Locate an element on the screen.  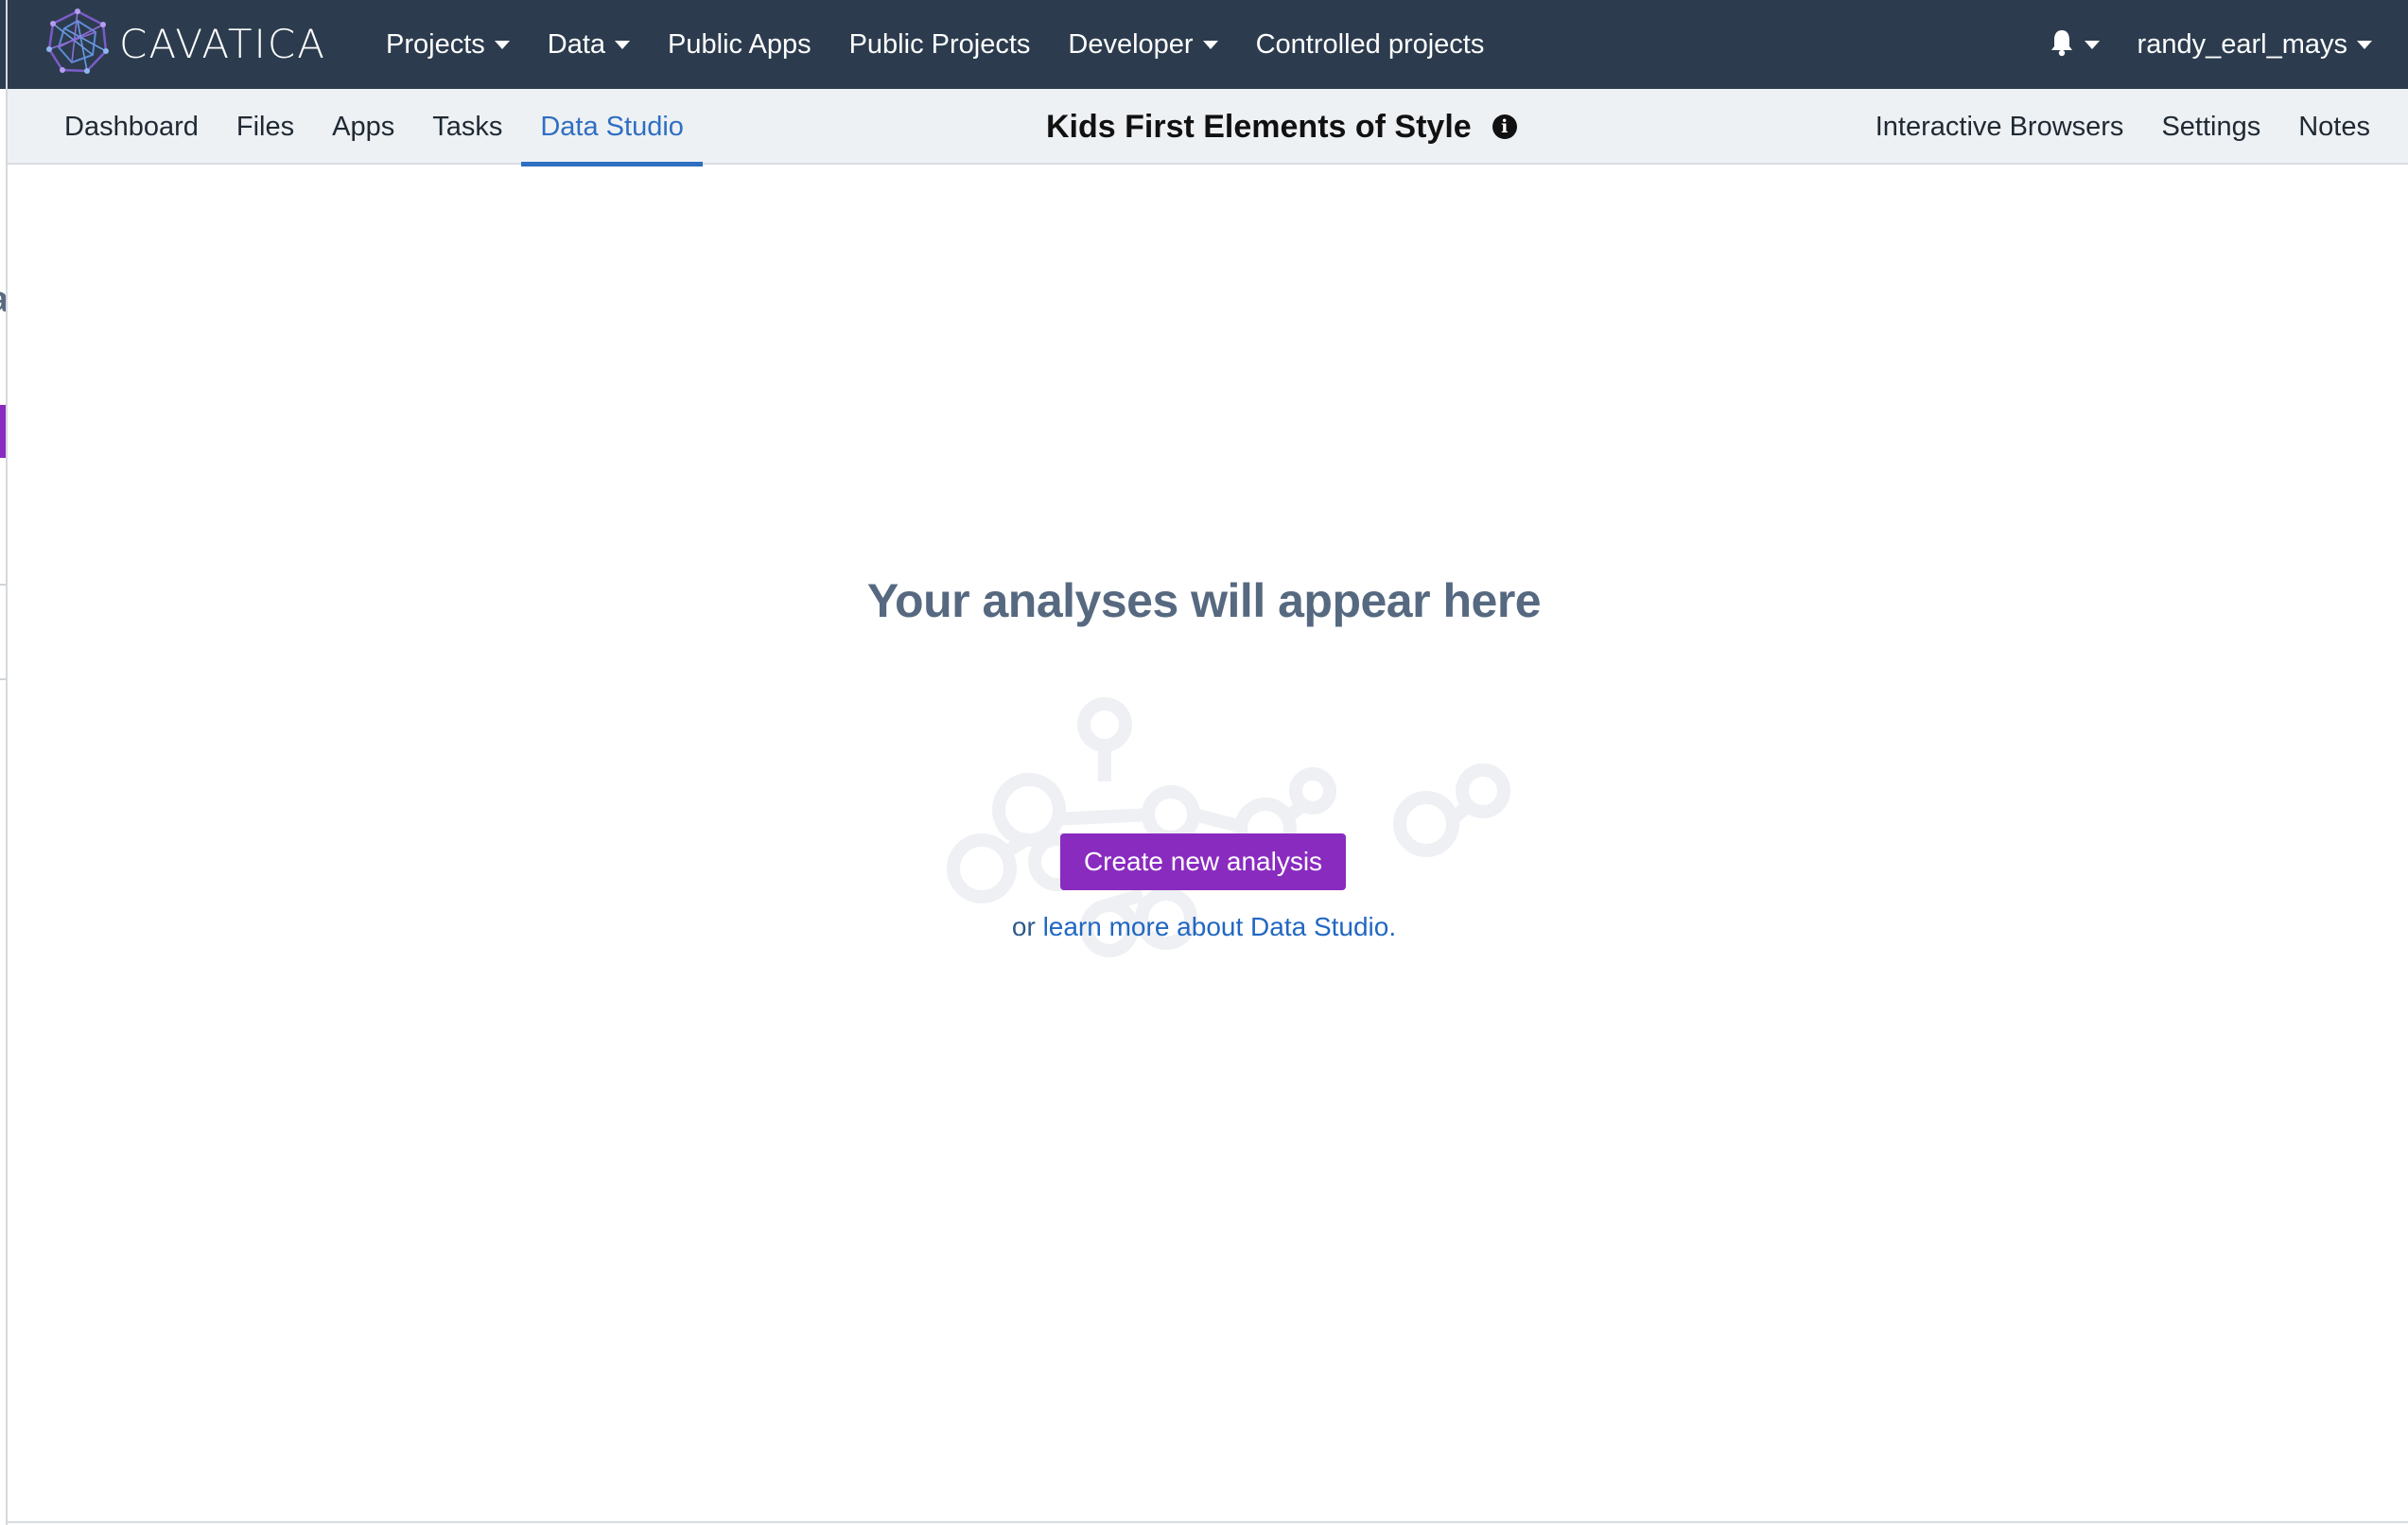
nav-item-label: Controlled projects is located at coordinates (1370, 44).